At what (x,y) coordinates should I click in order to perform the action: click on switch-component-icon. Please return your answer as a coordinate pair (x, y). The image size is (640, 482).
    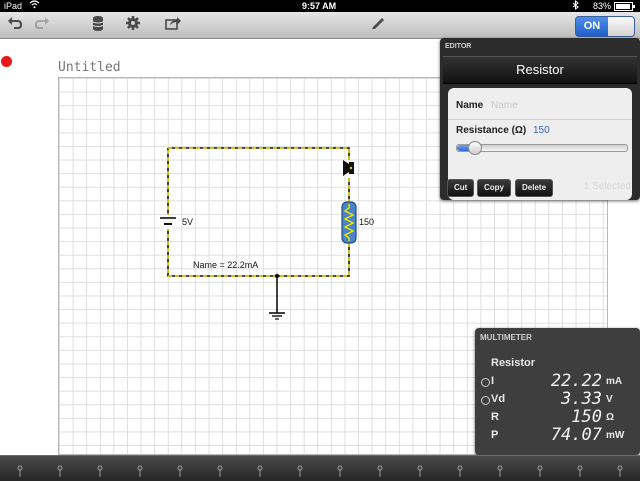
    Looking at the image, I should click on (140, 470).